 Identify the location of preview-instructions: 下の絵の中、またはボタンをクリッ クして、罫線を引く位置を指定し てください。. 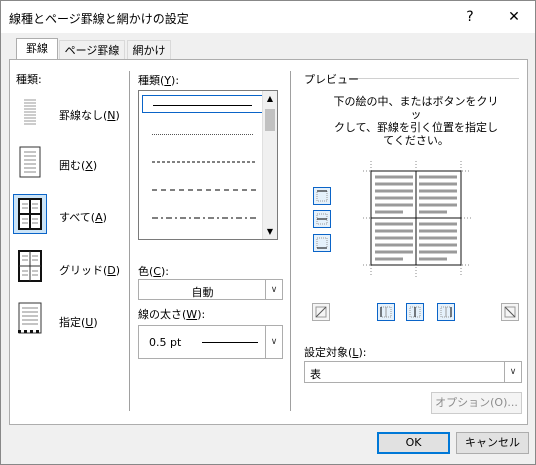
(416, 121).